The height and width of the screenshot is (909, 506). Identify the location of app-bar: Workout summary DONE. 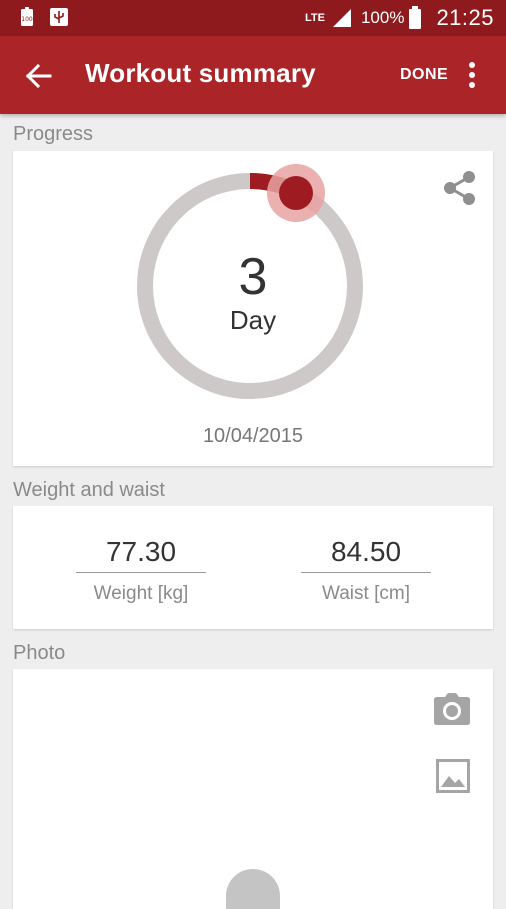
(253, 75).